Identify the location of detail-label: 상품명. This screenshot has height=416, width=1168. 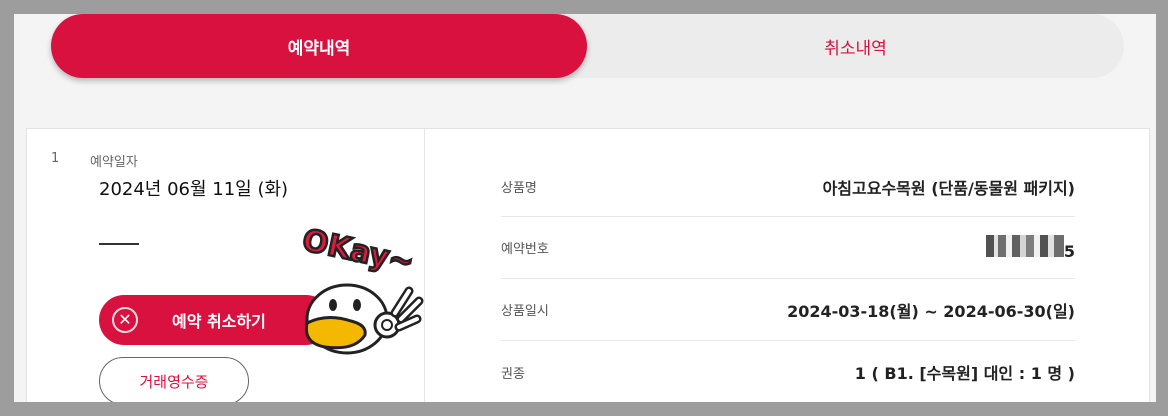
(519, 188).